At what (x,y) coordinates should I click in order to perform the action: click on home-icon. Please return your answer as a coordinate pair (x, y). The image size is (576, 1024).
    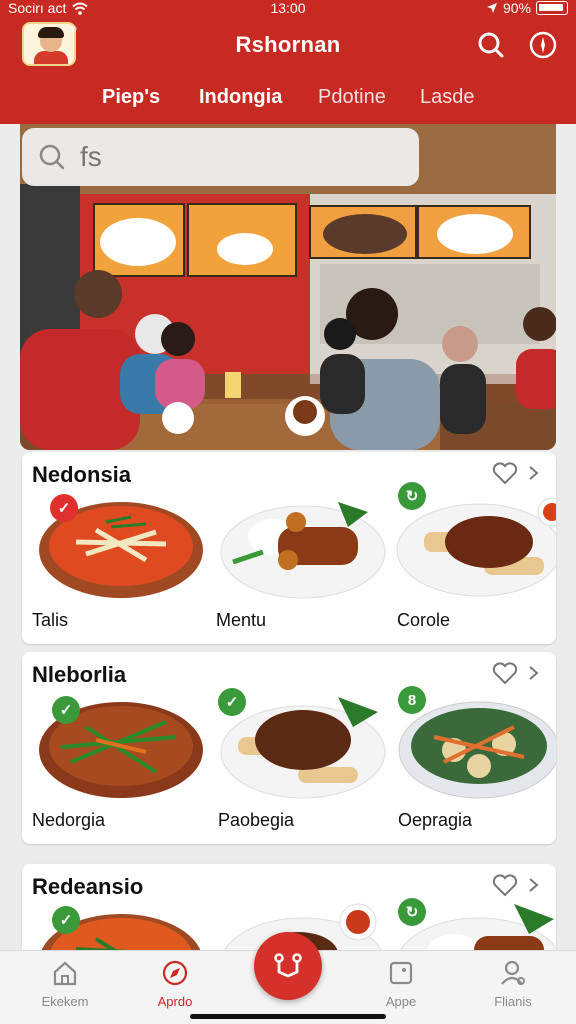
    Looking at the image, I should click on (65, 973).